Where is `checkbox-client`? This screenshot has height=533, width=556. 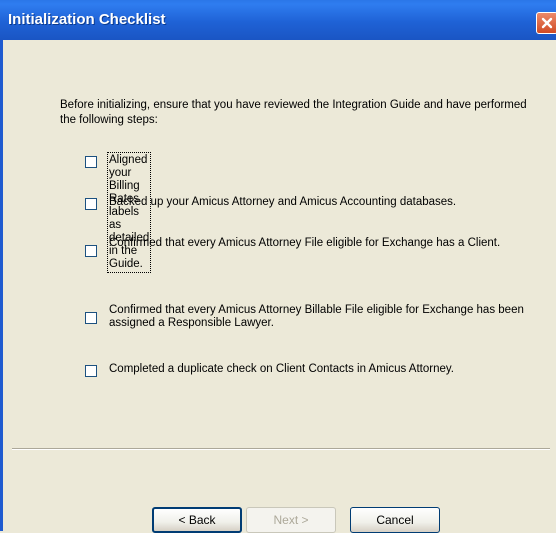
checkbox-client is located at coordinates (91, 251).